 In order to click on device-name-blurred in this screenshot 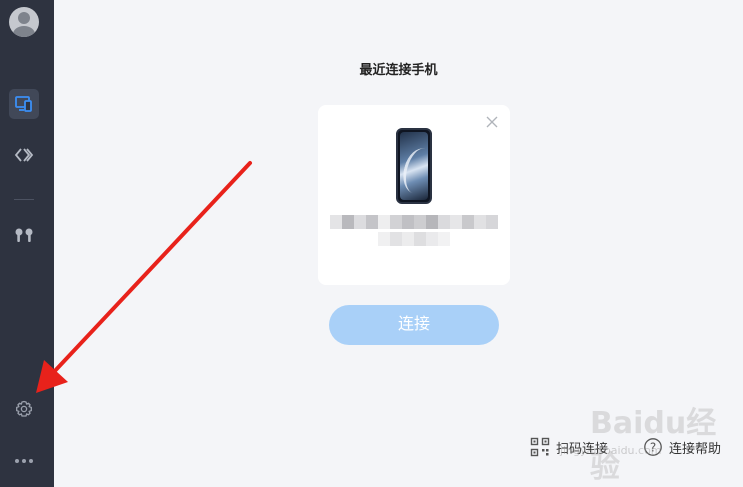, I will do `click(414, 222)`.